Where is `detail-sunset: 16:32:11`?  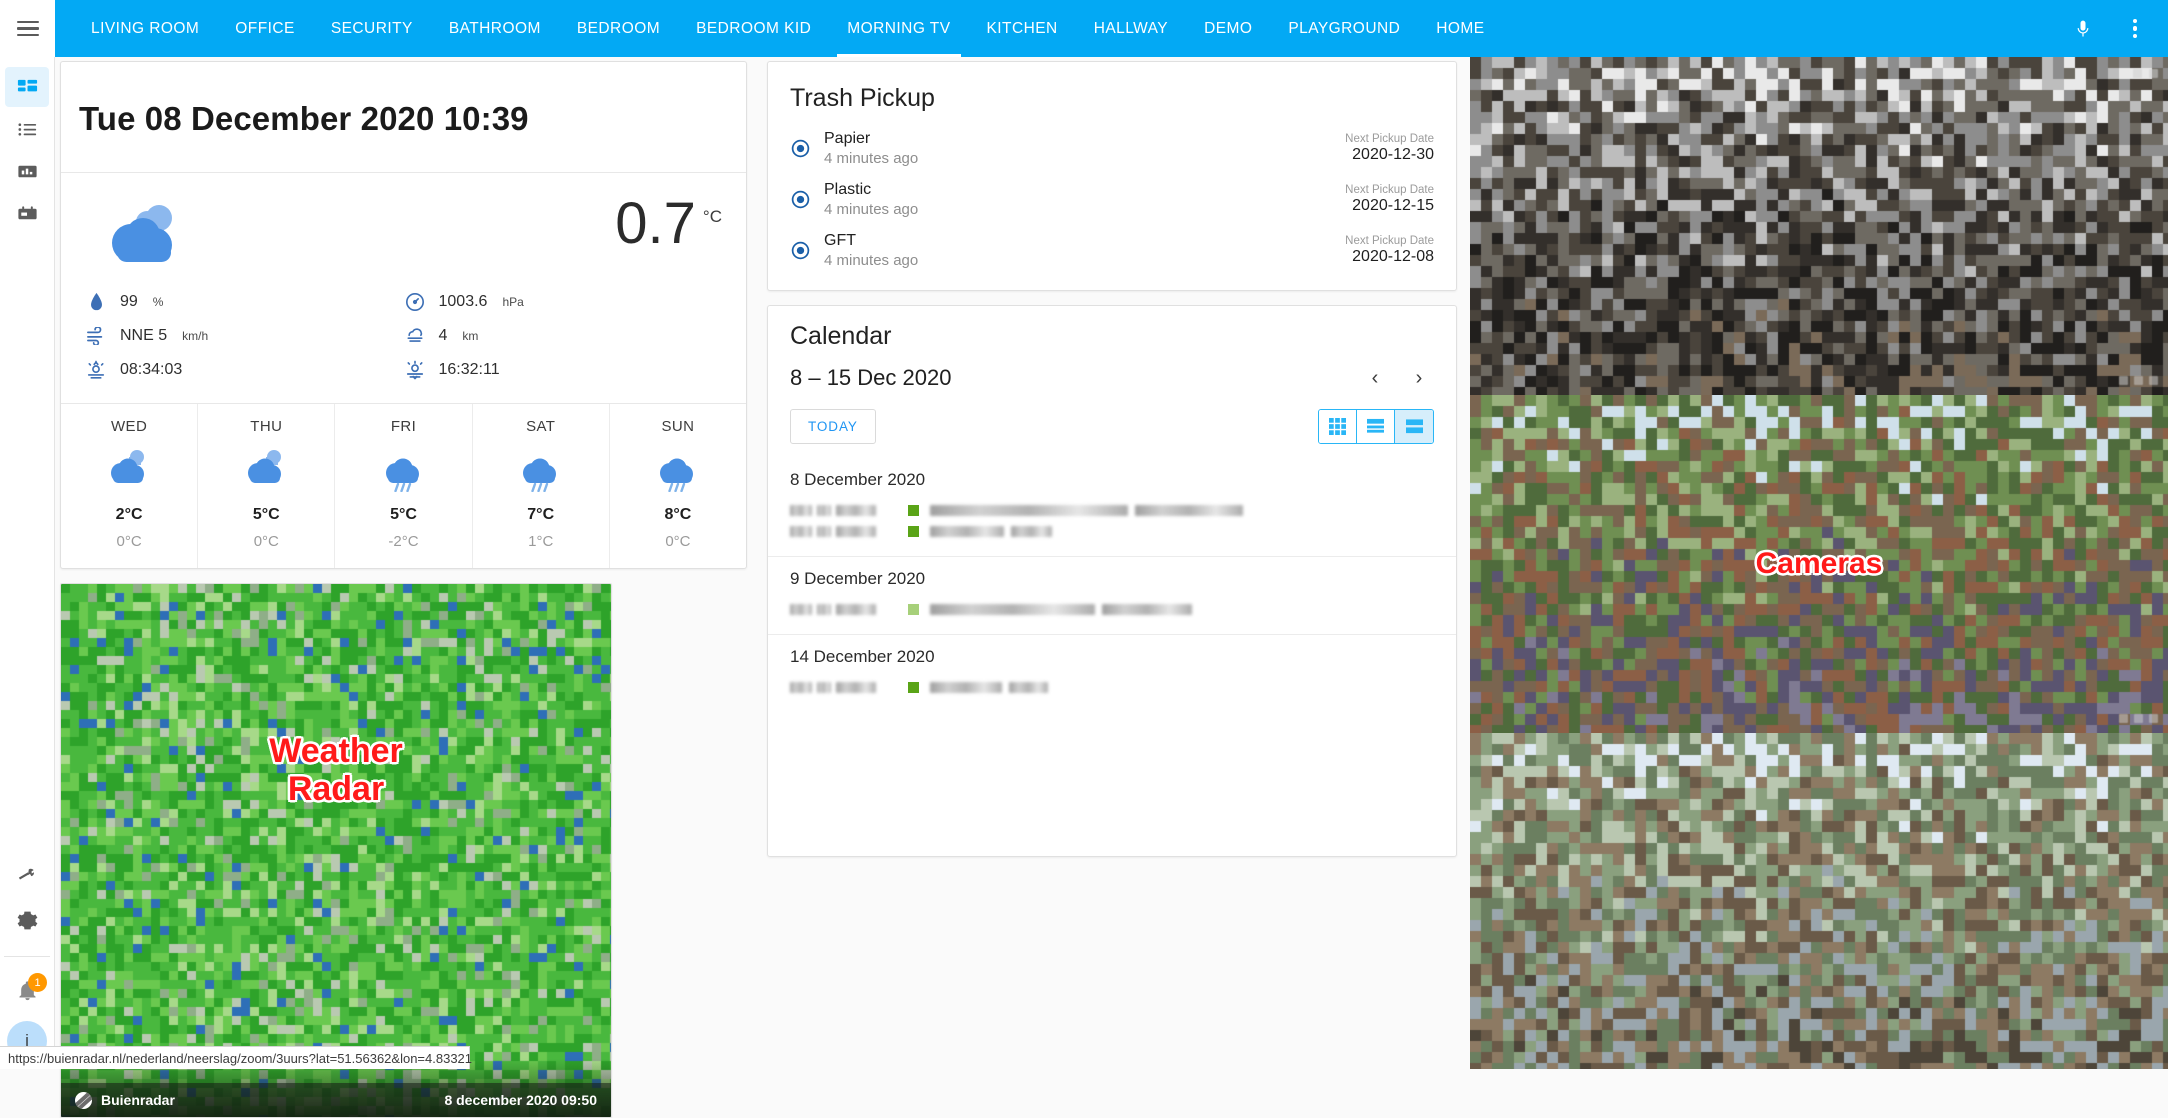
detail-sunset: 16:32:11 is located at coordinates (563, 370).